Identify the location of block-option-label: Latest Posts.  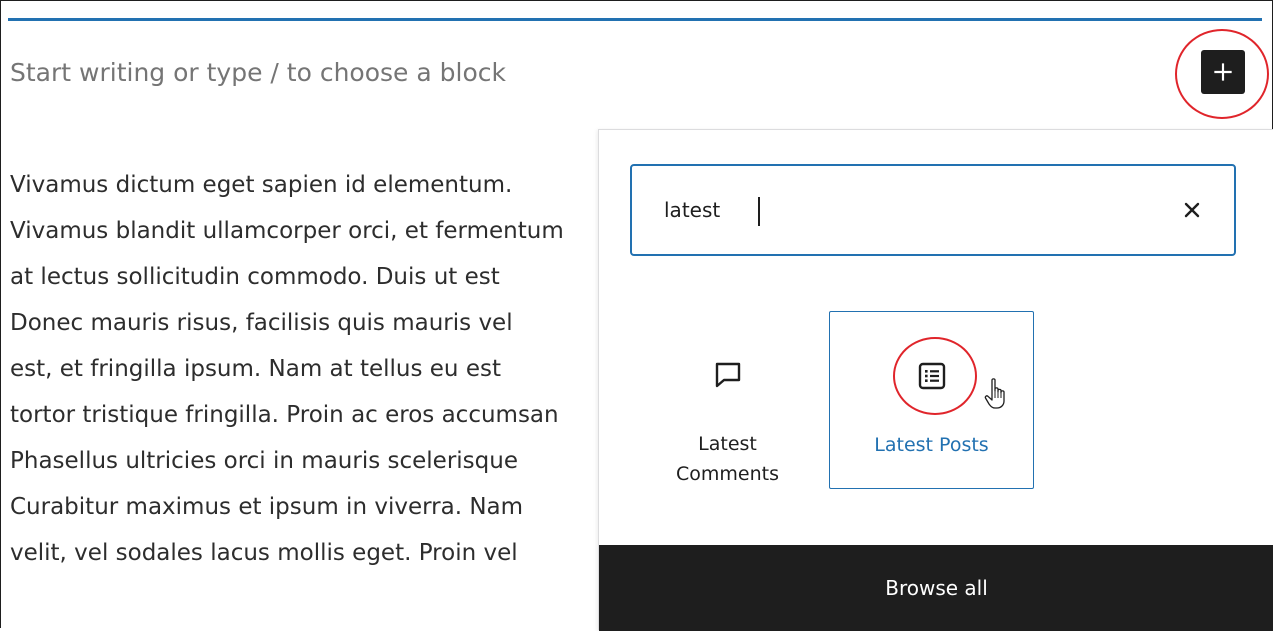
(931, 445).